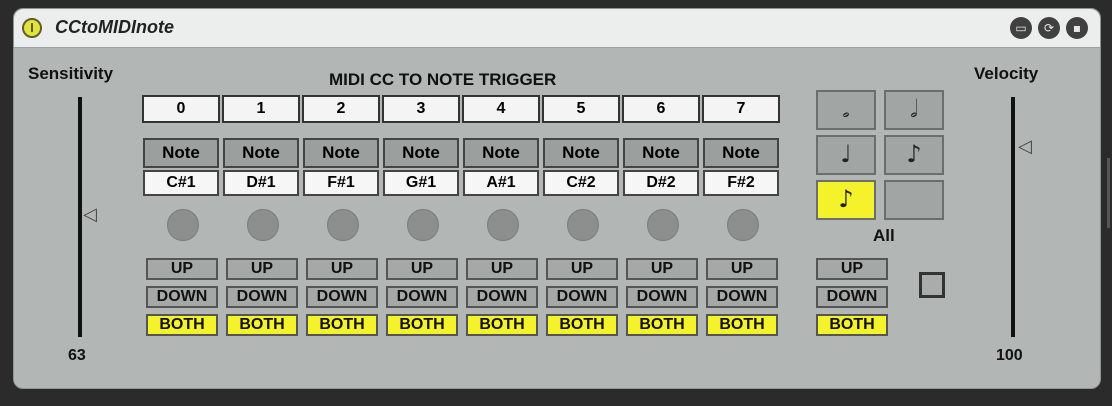  I want to click on note-value-field: D#1, so click(261, 183).